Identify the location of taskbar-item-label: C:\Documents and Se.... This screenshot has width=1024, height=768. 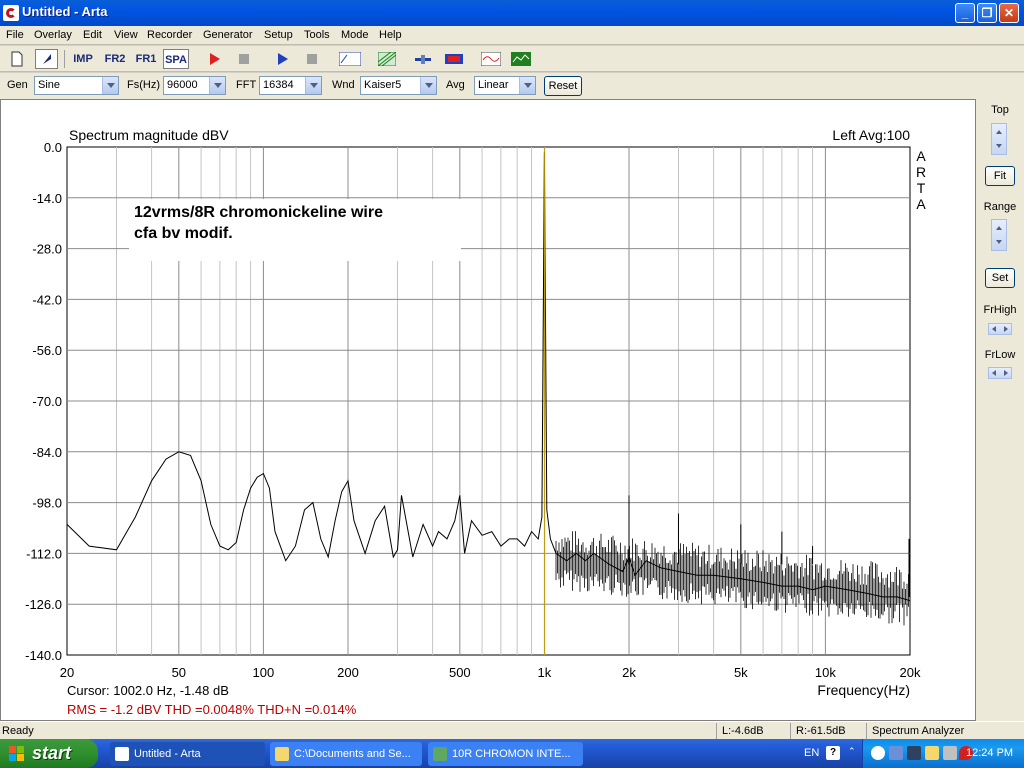
(352, 754).